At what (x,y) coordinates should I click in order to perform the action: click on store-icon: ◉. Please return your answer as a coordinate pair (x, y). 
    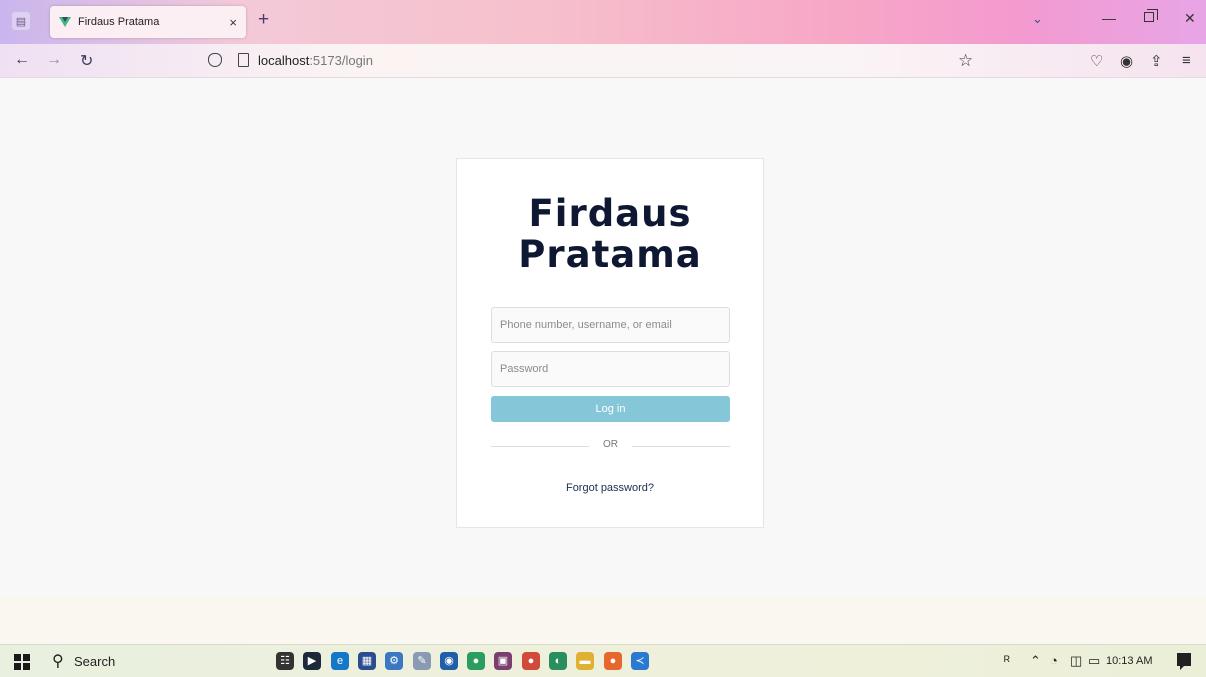
    Looking at the image, I should click on (449, 661).